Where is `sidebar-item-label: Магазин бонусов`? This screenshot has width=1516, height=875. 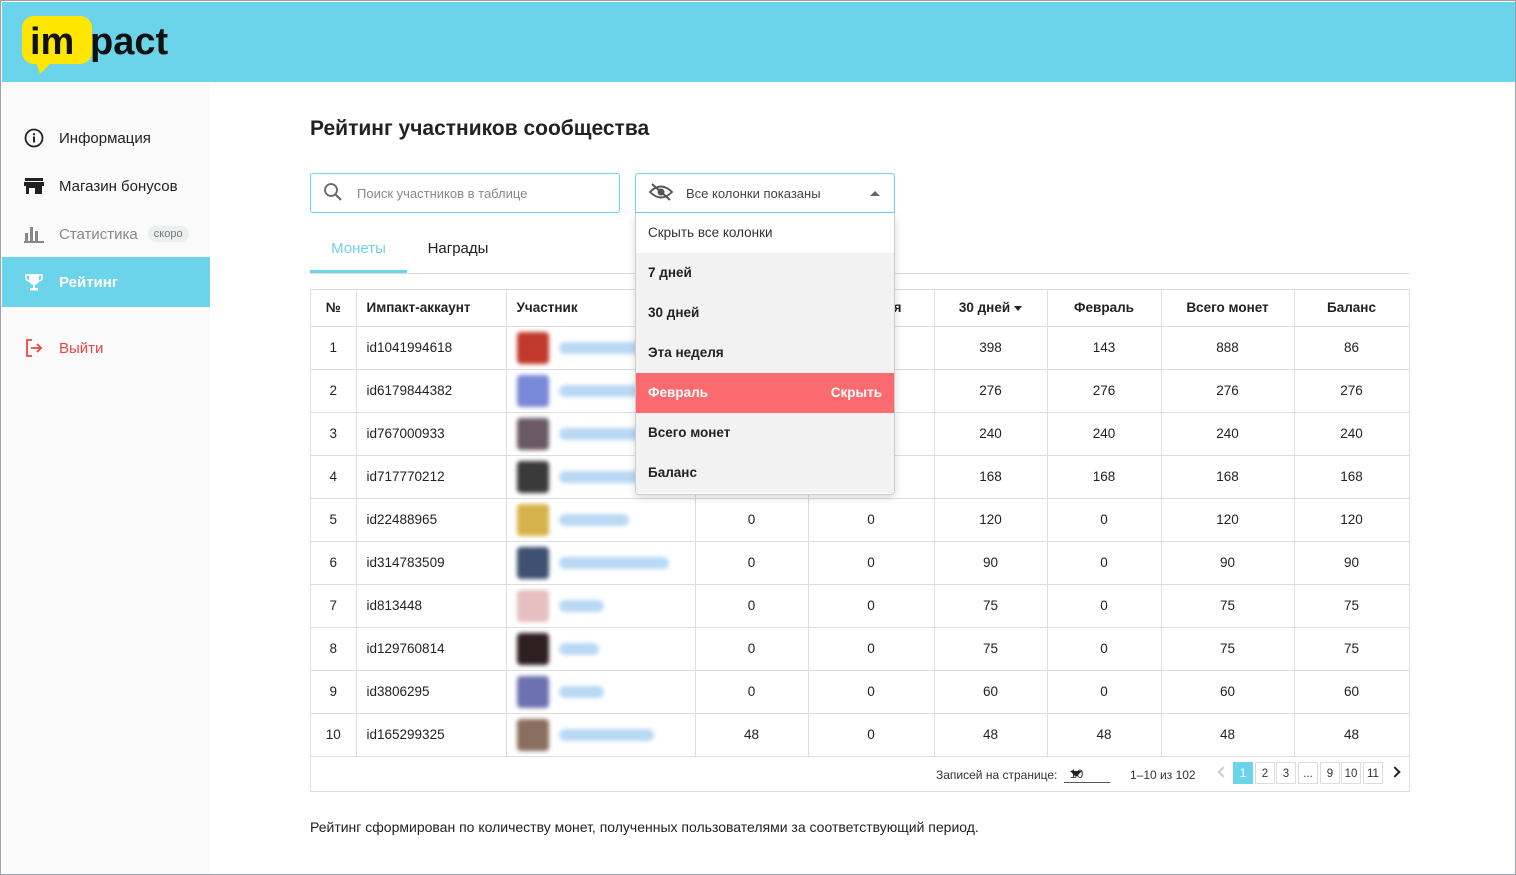 sidebar-item-label: Магазин бонусов is located at coordinates (118, 186).